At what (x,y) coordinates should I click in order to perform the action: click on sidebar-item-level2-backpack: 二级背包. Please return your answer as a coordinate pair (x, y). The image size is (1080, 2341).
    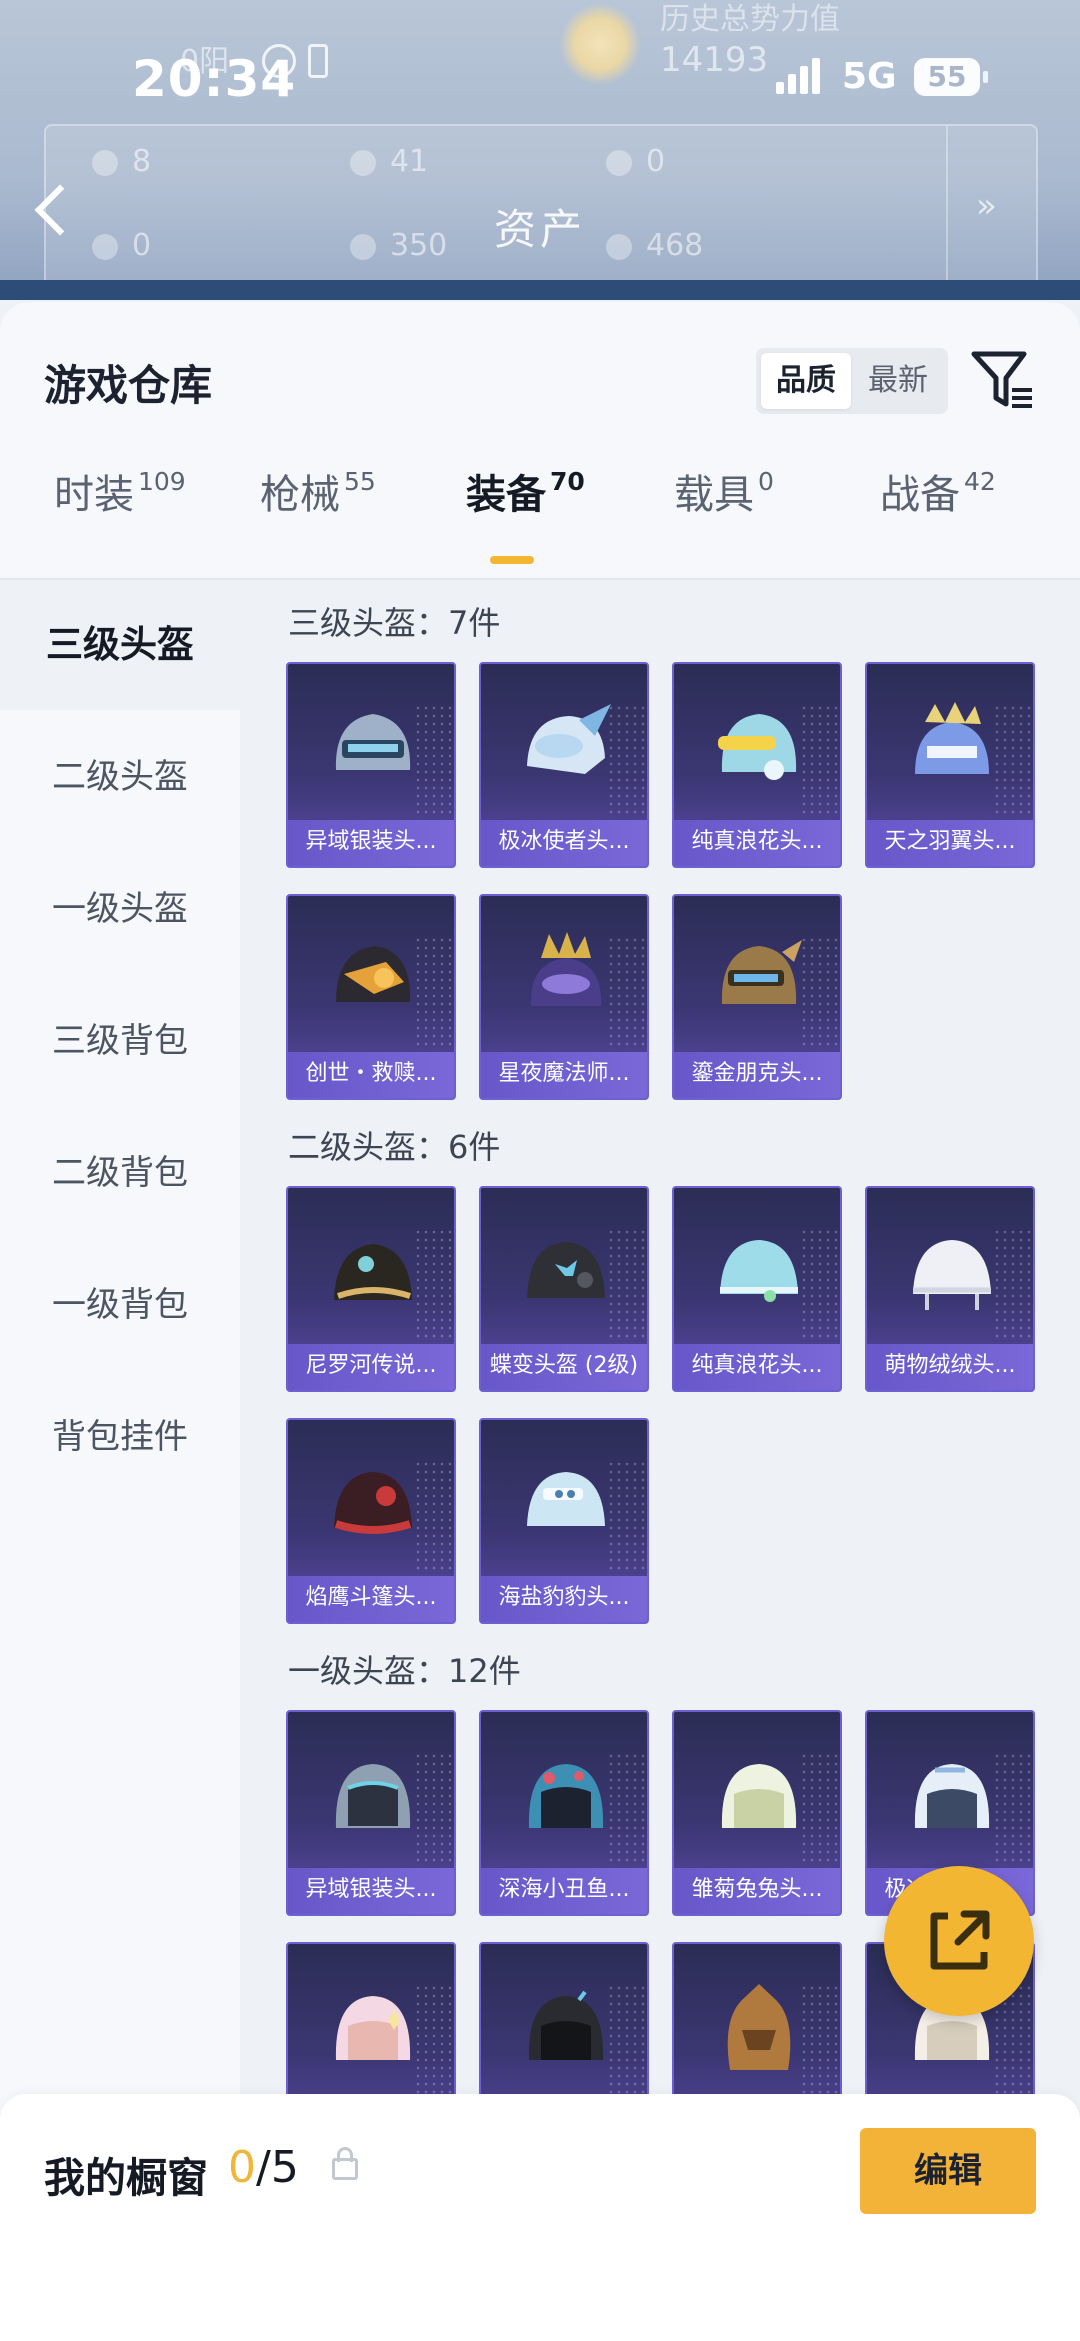
    Looking at the image, I should click on (120, 1173).